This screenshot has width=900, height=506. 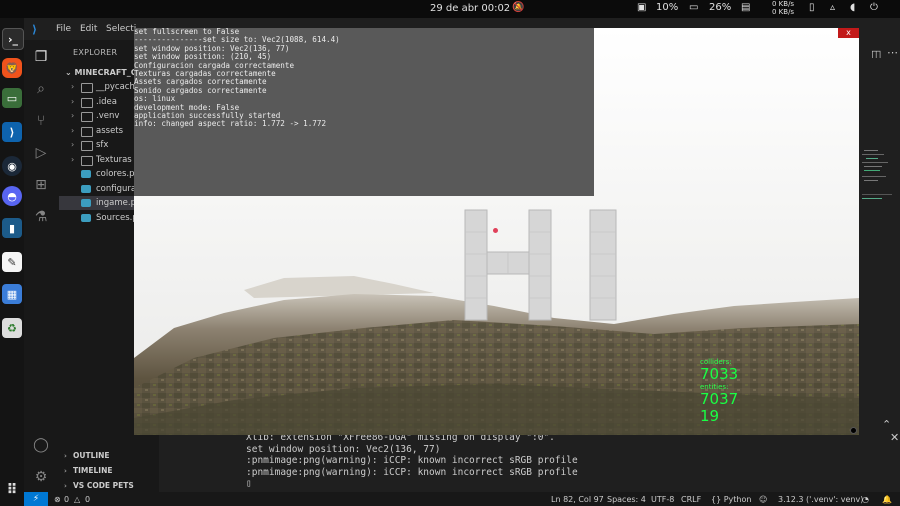 I want to click on steam-icon: ◉, so click(x=12, y=166).